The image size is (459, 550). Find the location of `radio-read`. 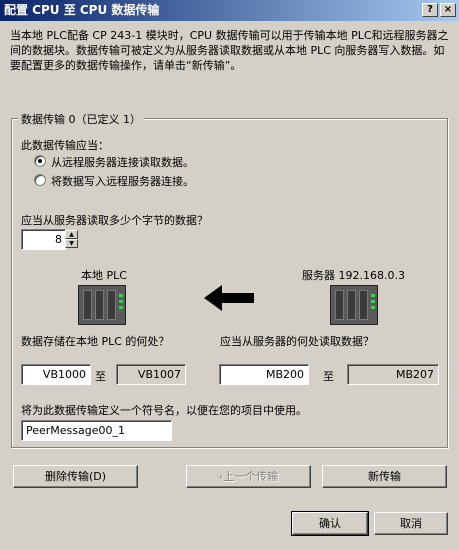

radio-read is located at coordinates (40, 161).